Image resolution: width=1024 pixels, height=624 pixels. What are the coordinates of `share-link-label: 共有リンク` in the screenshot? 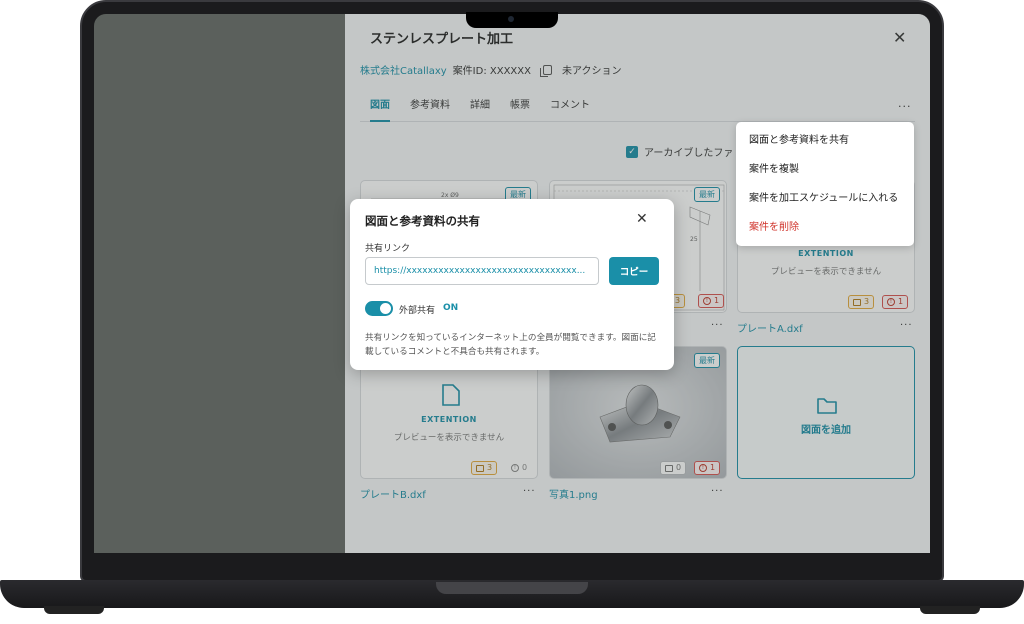 It's located at (388, 249).